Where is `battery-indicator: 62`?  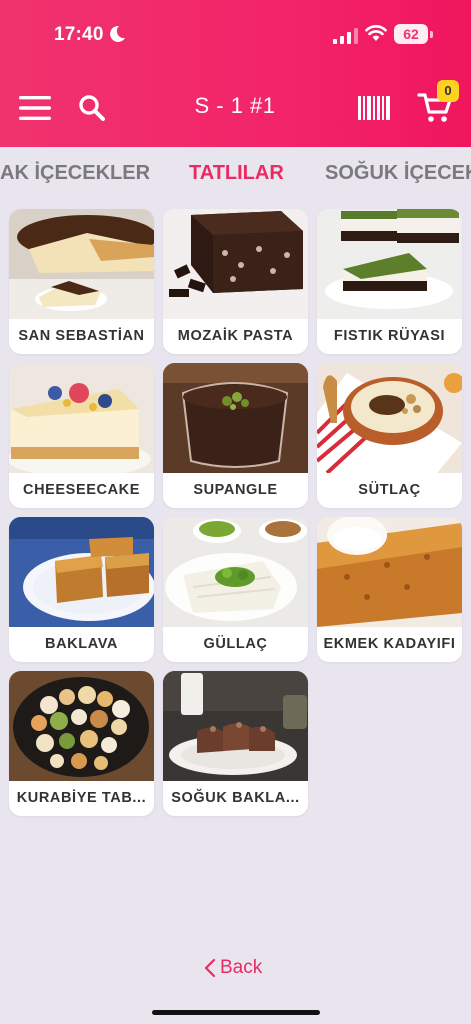 battery-indicator: 62 is located at coordinates (411, 34).